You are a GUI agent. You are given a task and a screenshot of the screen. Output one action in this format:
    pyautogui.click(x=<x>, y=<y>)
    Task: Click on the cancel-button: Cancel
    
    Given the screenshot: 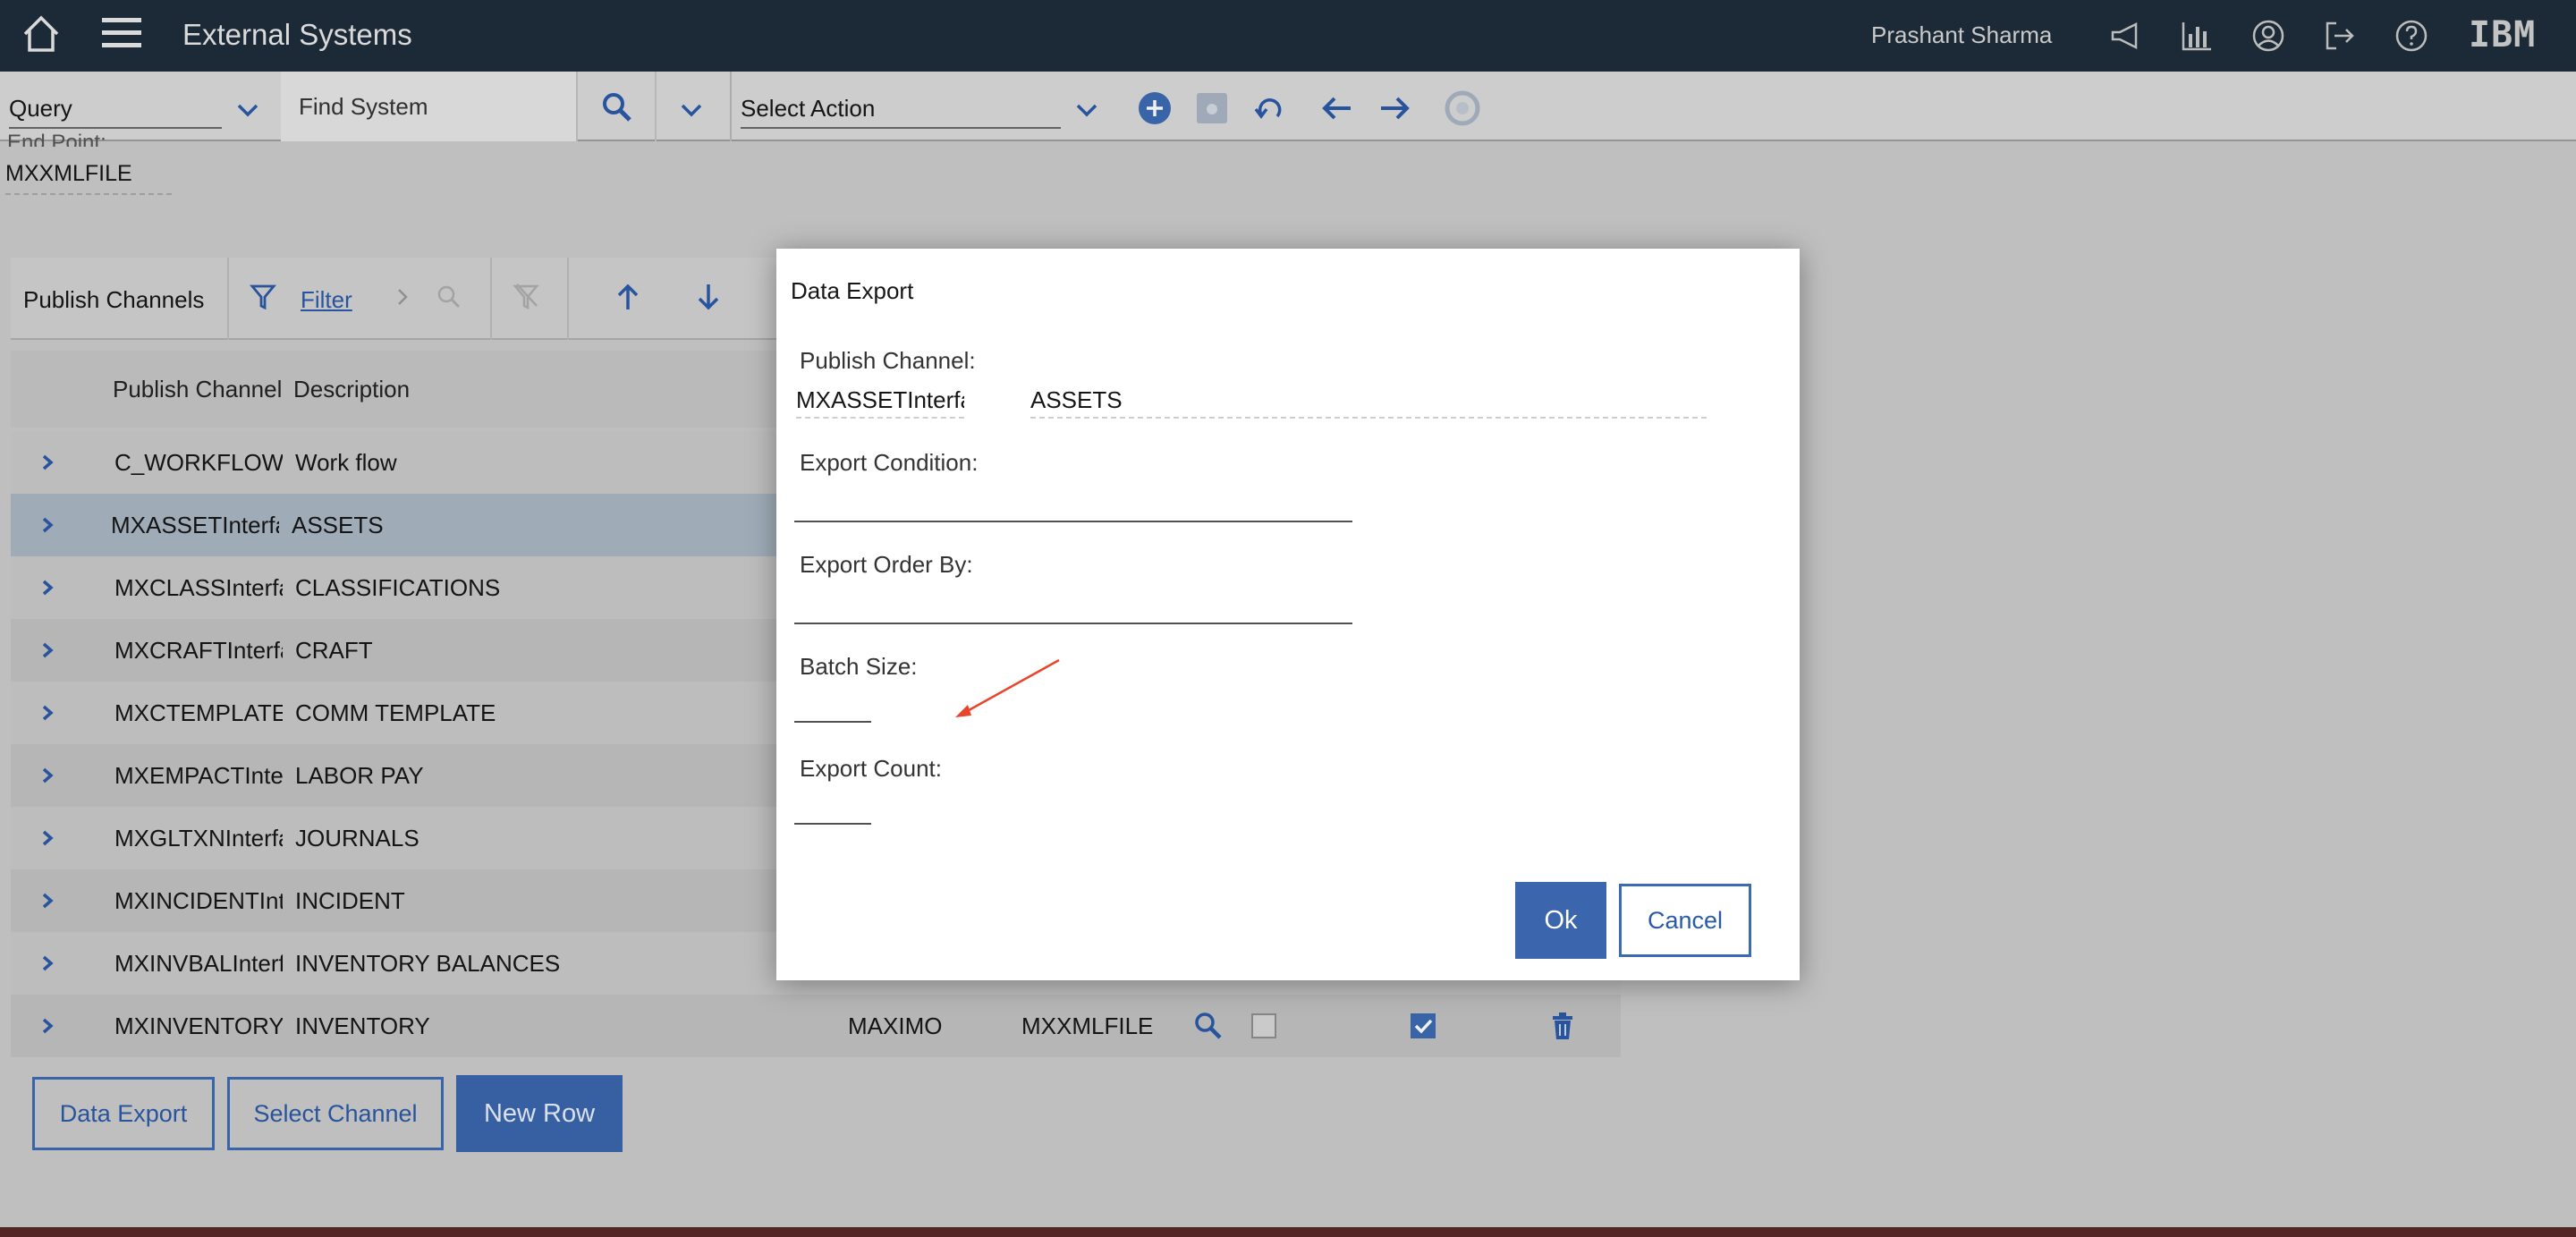 What is the action you would take?
    pyautogui.click(x=1685, y=920)
    